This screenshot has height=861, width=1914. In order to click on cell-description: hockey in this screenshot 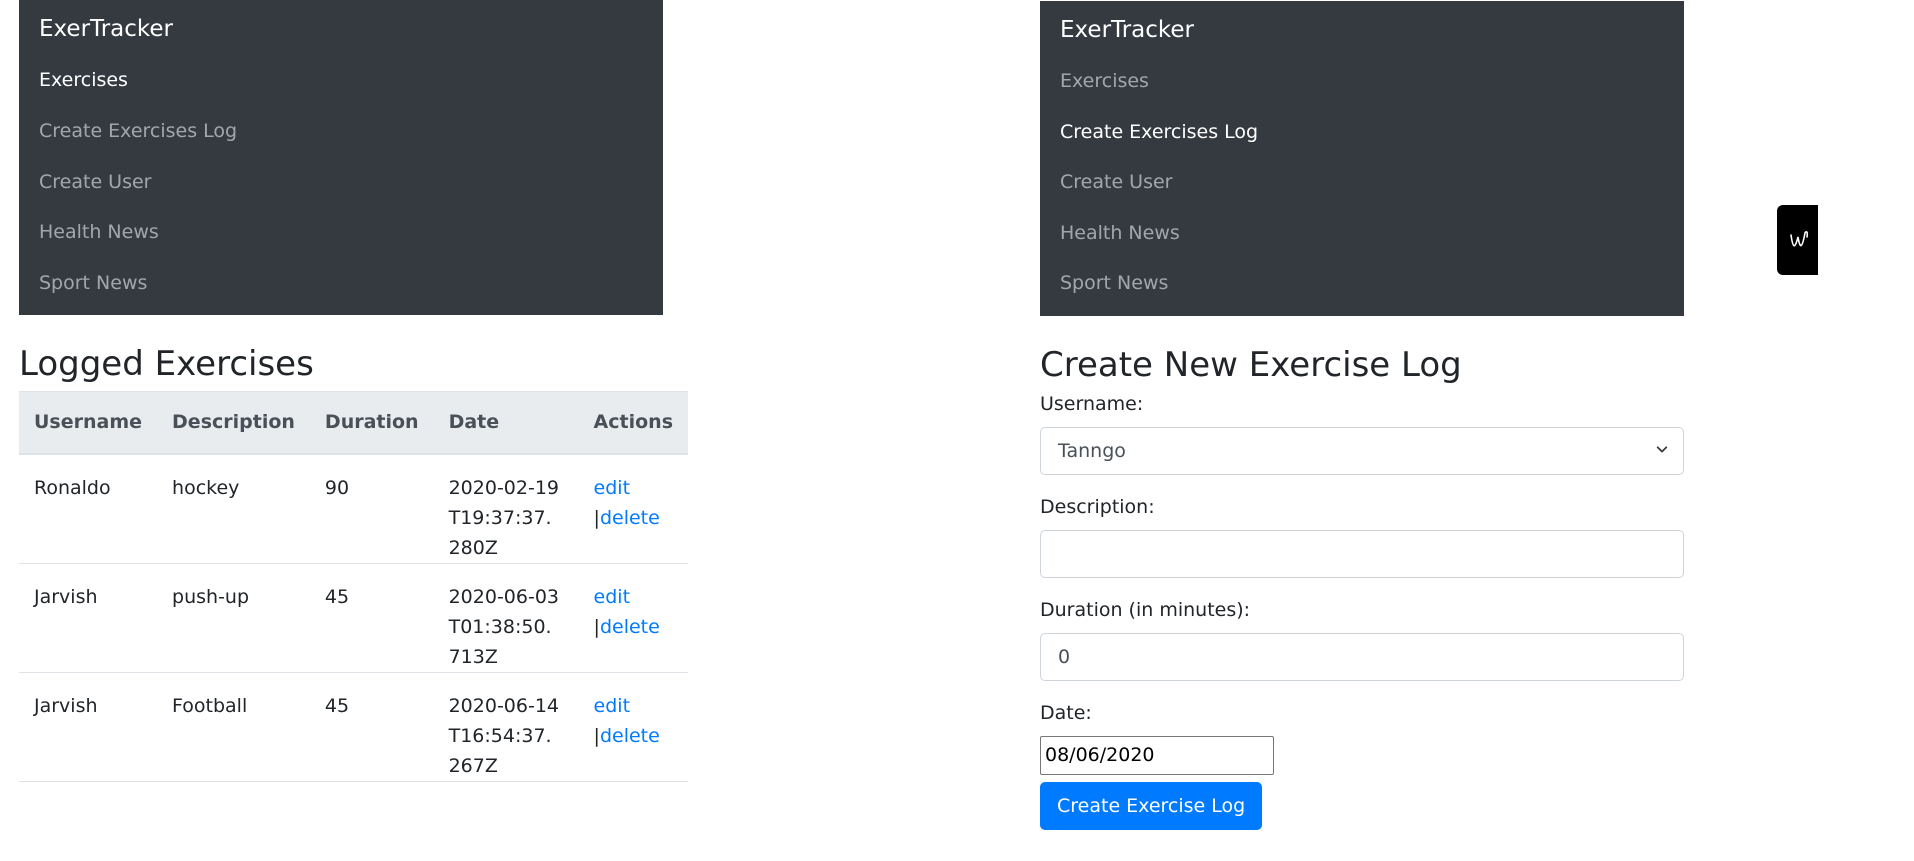, I will do `click(233, 508)`.